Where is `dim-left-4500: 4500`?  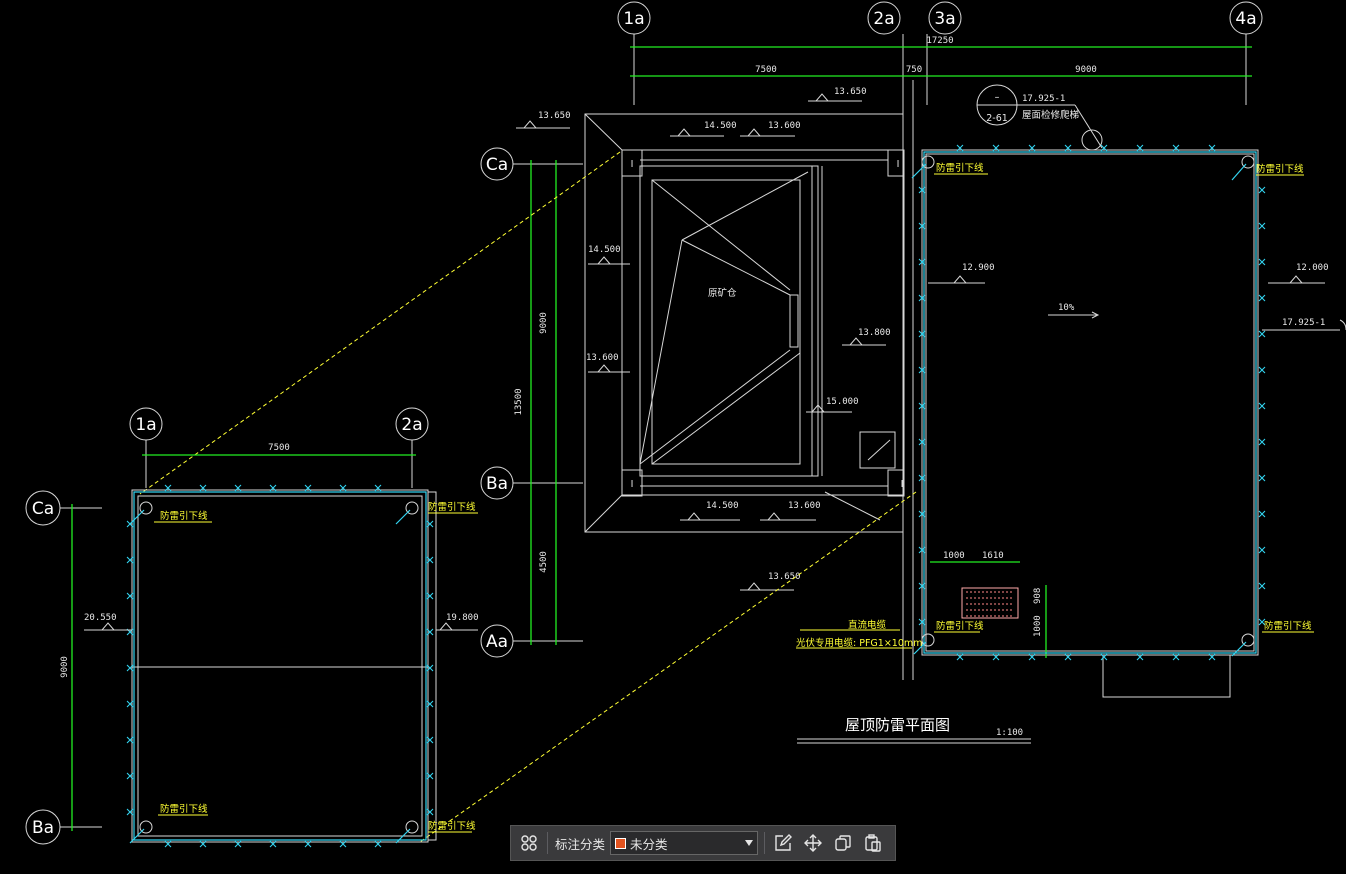 dim-left-4500: 4500 is located at coordinates (544, 562).